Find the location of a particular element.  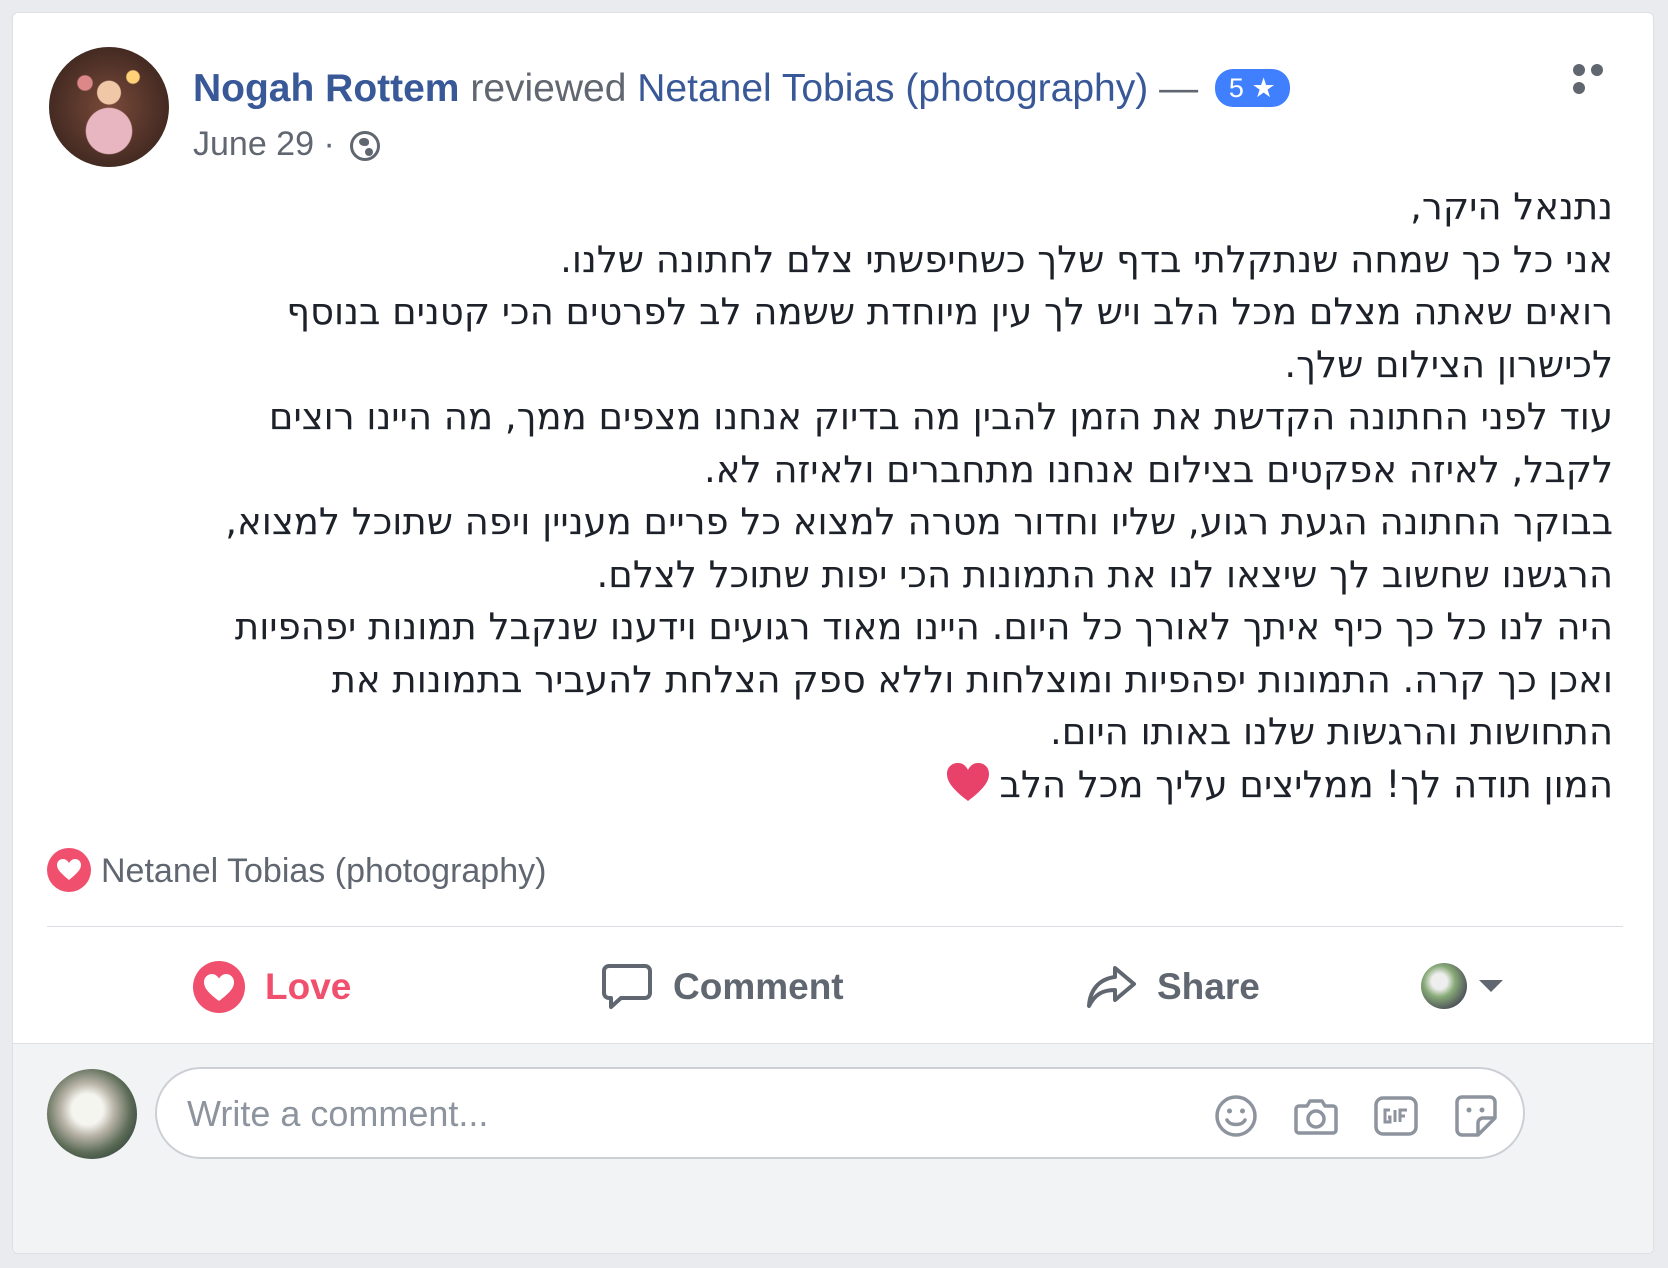

comment-input is located at coordinates (667, 1114).